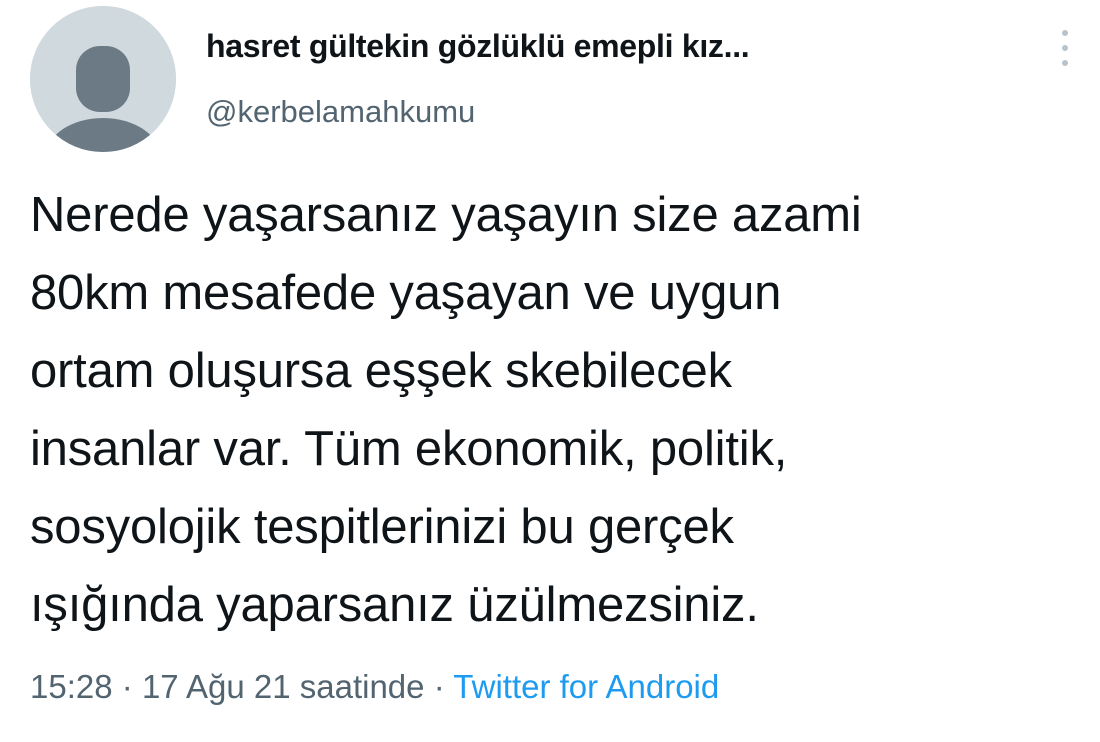 The width and height of the screenshot is (1100, 742). What do you see at coordinates (283, 686) in the screenshot?
I see `tweet-date: 17 Ağu 21 saatinde` at bounding box center [283, 686].